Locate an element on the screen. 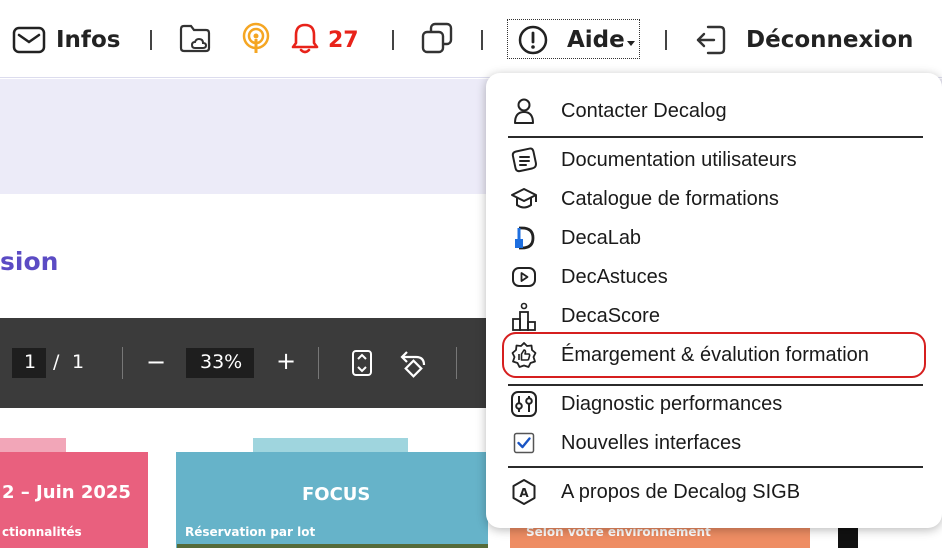  top-bar: Infos 27 Aide Déconnexion is located at coordinates (471, 39).